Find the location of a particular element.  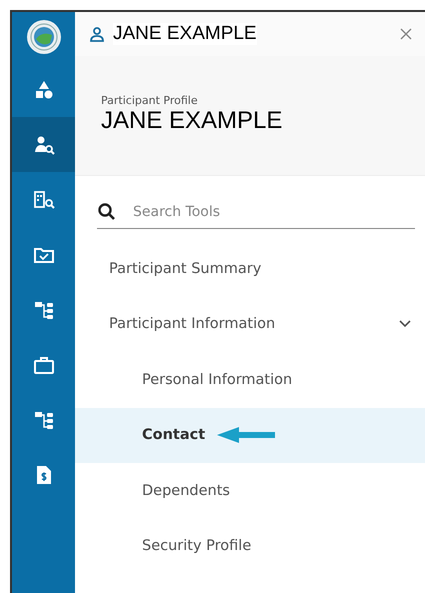

person-icon is located at coordinates (97, 34).